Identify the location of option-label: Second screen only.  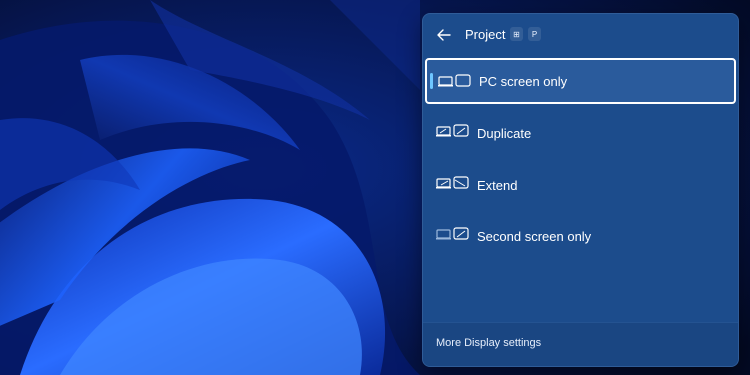
(534, 236).